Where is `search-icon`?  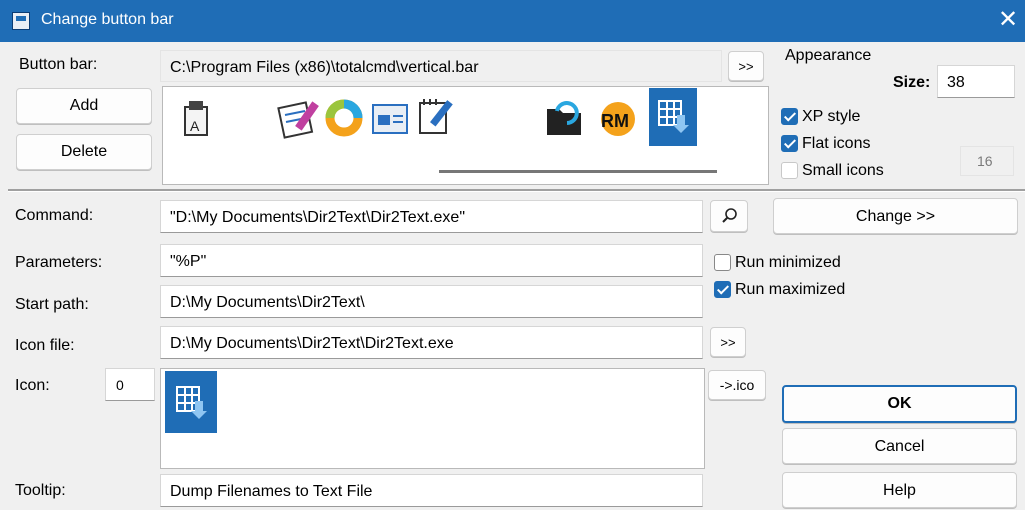
search-icon is located at coordinates (729, 215).